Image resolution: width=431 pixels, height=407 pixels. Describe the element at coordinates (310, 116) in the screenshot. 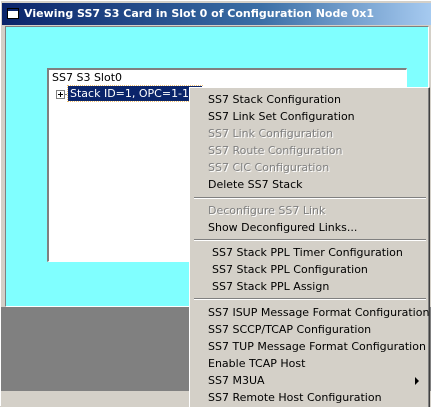

I see `menu-item-ss7-link-set-configuration: SS7 Link Set Configuration` at that location.